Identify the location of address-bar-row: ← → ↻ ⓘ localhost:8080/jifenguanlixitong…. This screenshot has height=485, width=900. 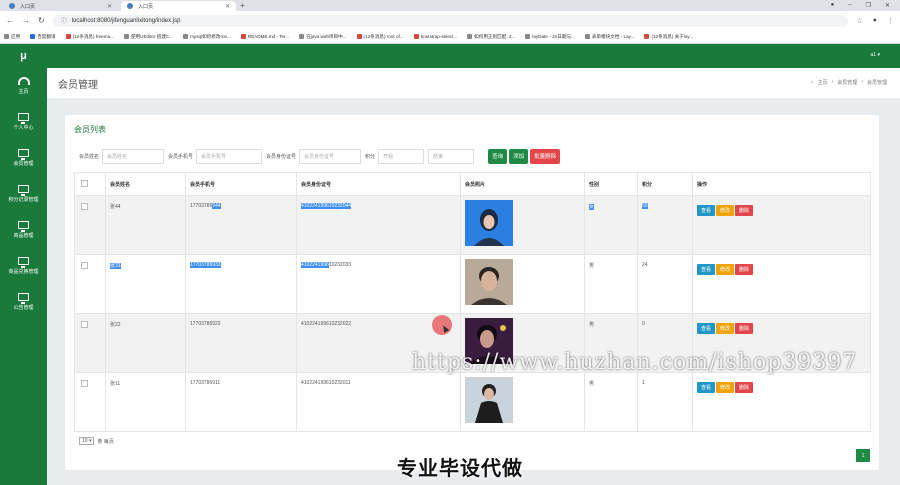
(450, 20).